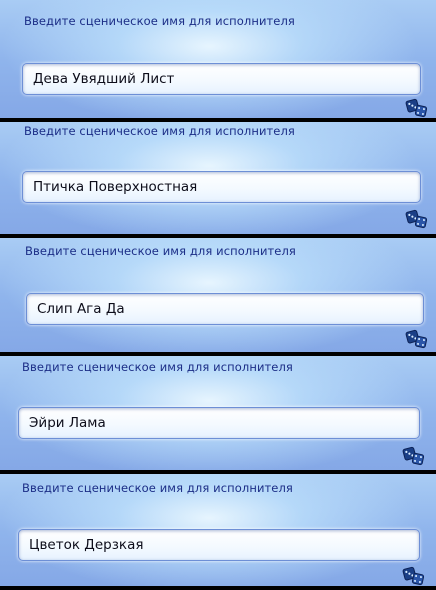 The height and width of the screenshot is (590, 436). What do you see at coordinates (221, 187) in the screenshot?
I see `stage-name-input: Птичка Поверхностная` at bounding box center [221, 187].